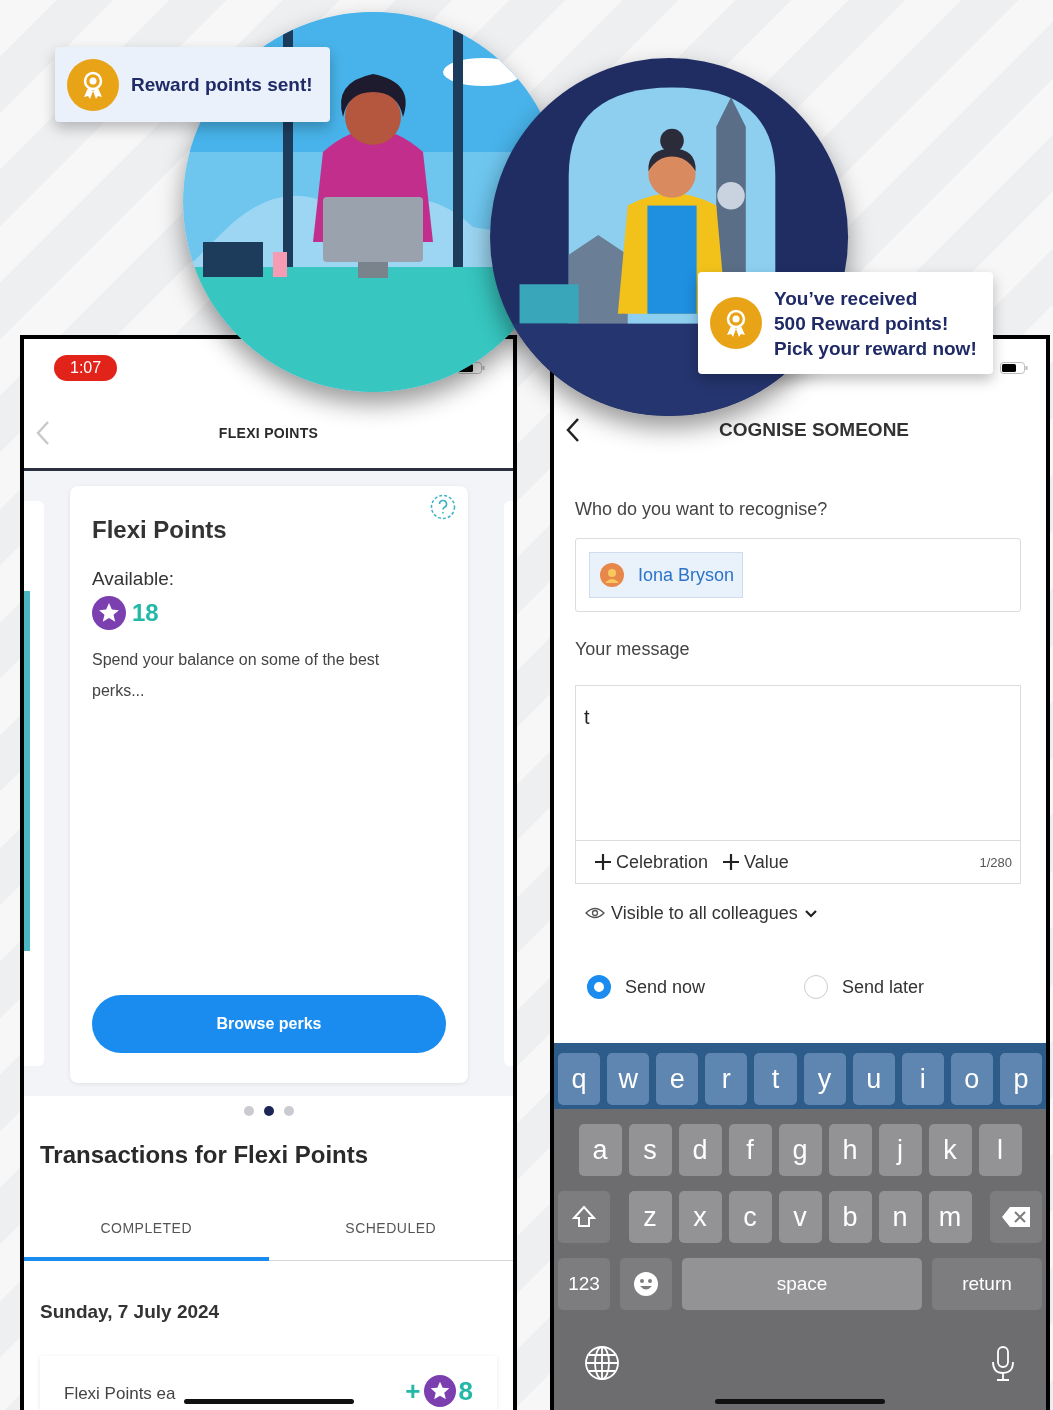  What do you see at coordinates (666, 575) in the screenshot?
I see `recipient-chip: Iona Bryson` at bounding box center [666, 575].